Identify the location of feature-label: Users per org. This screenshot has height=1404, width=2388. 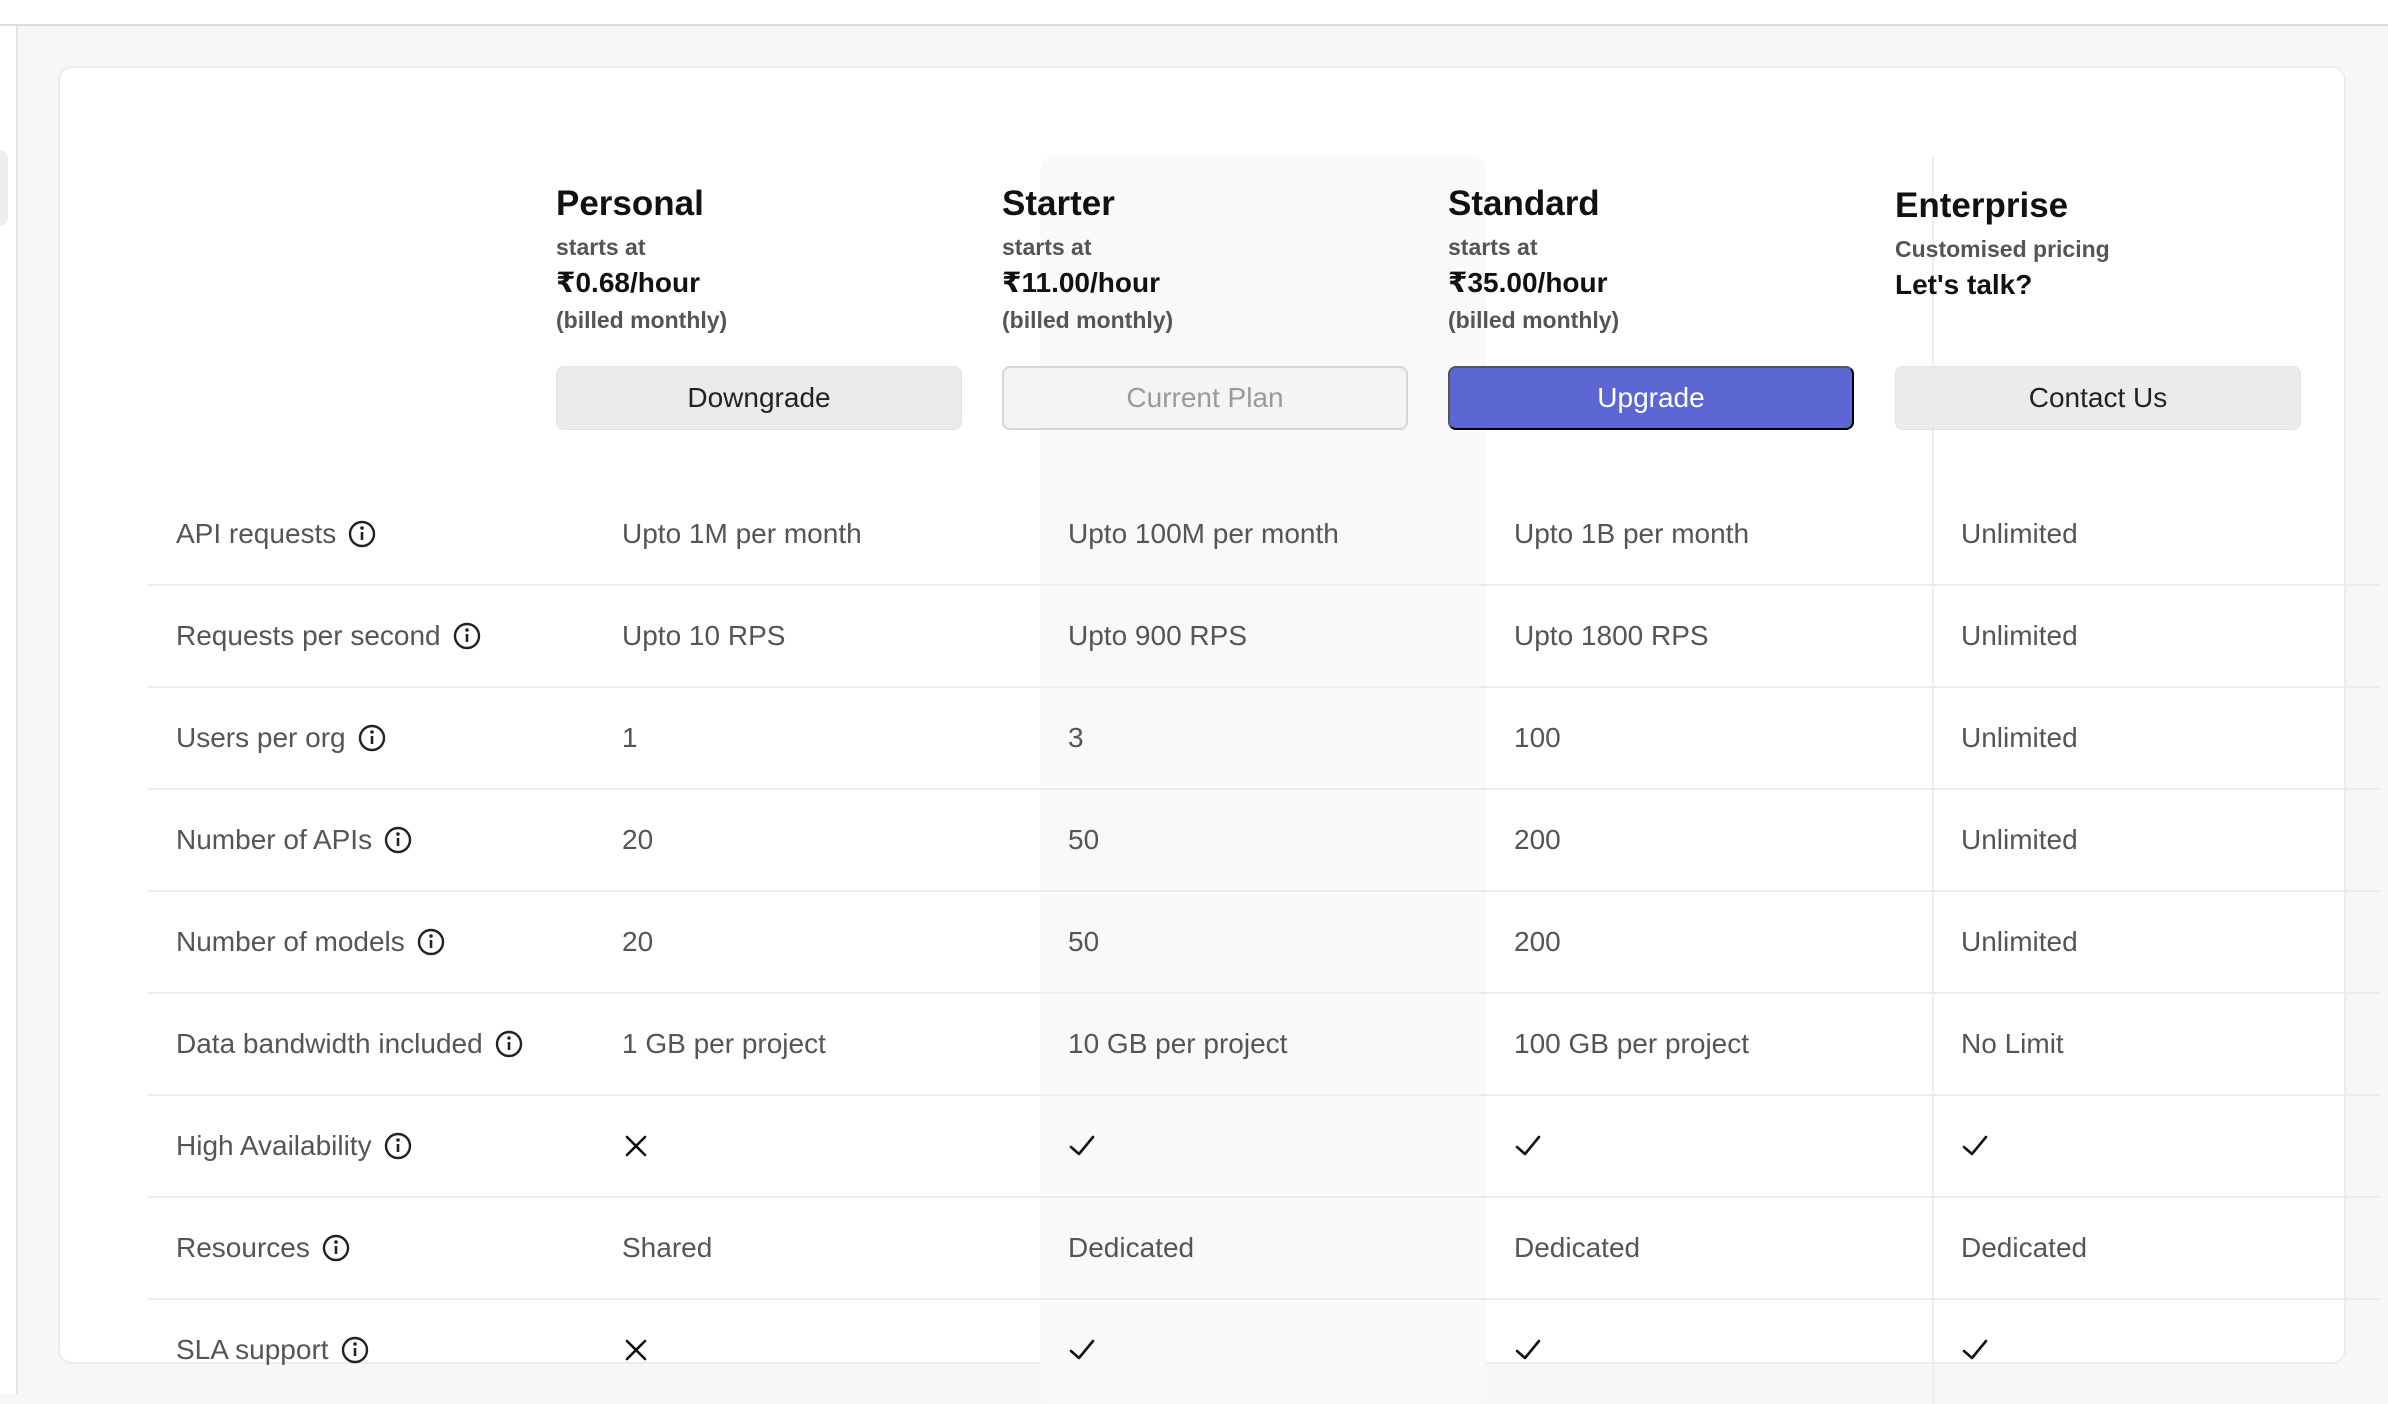
(261, 737).